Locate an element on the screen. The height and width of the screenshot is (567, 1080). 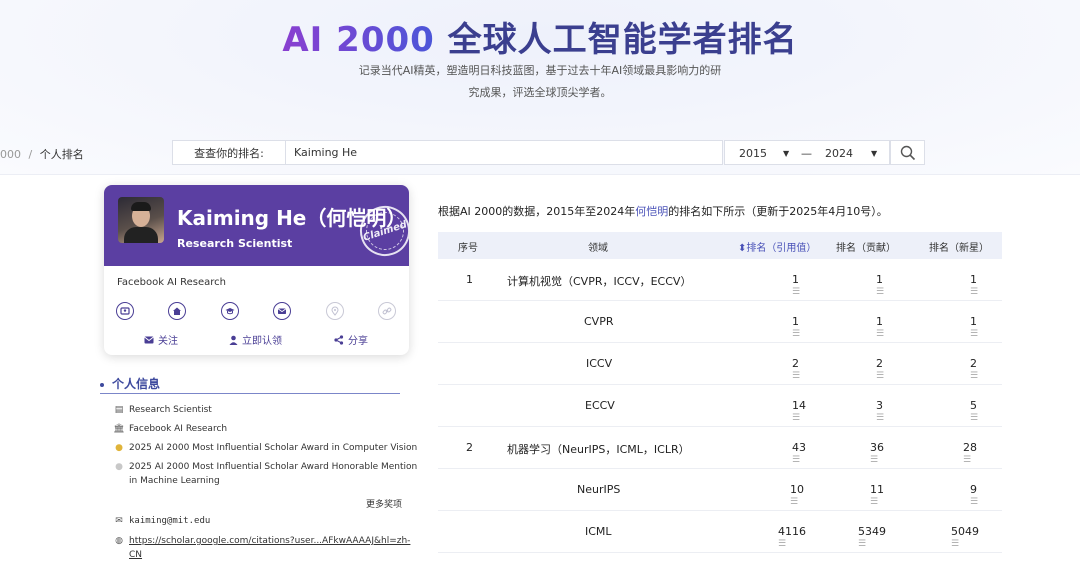
row-field: ICCV is located at coordinates (599, 363).